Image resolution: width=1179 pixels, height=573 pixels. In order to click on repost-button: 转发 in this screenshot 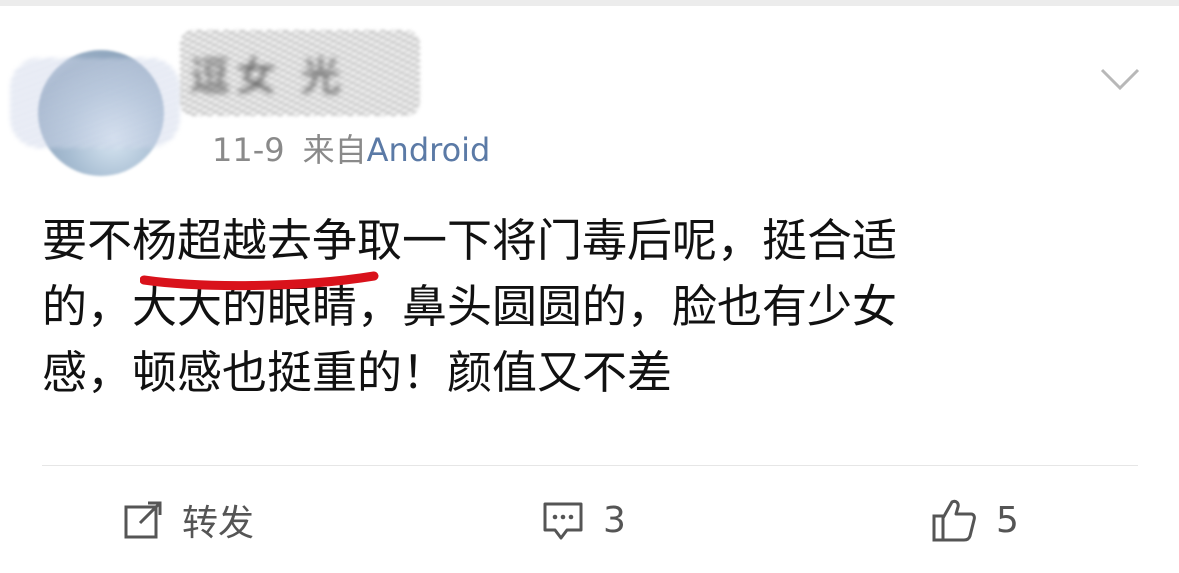, I will do `click(188, 520)`.